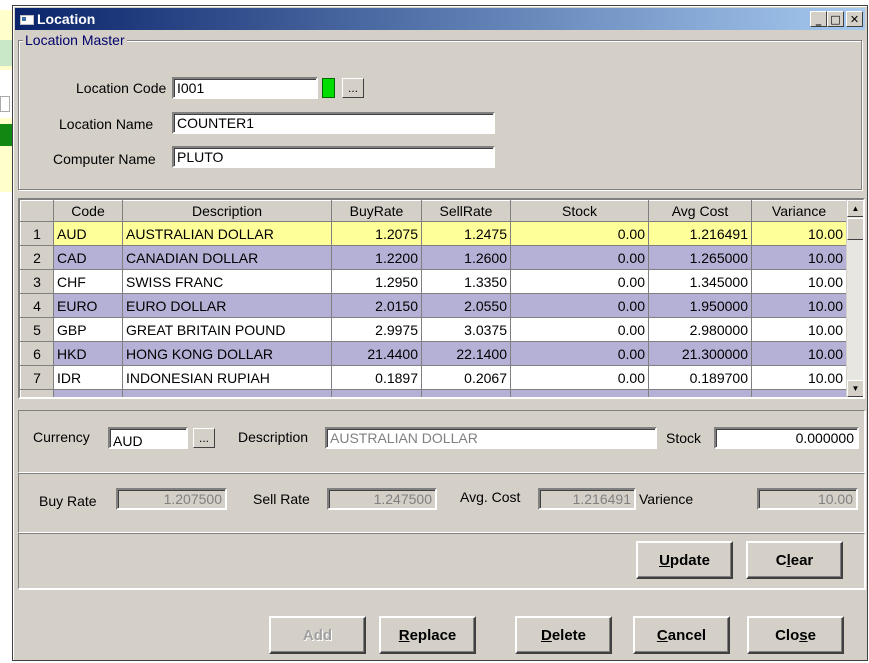 The width and height of the screenshot is (869, 663). What do you see at coordinates (88, 257) in the screenshot?
I see `table-cell-code: CAD` at bounding box center [88, 257].